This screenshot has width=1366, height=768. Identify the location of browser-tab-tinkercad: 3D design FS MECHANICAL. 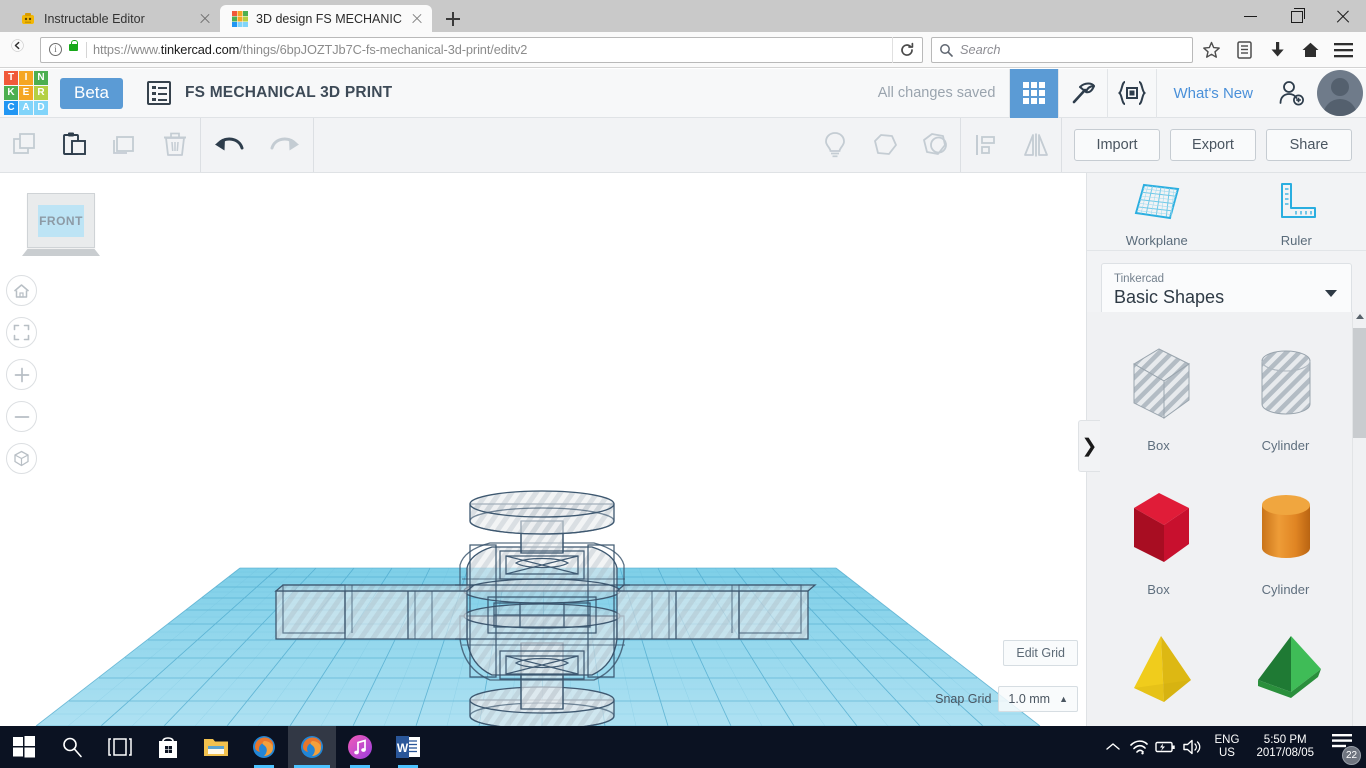
(326, 18).